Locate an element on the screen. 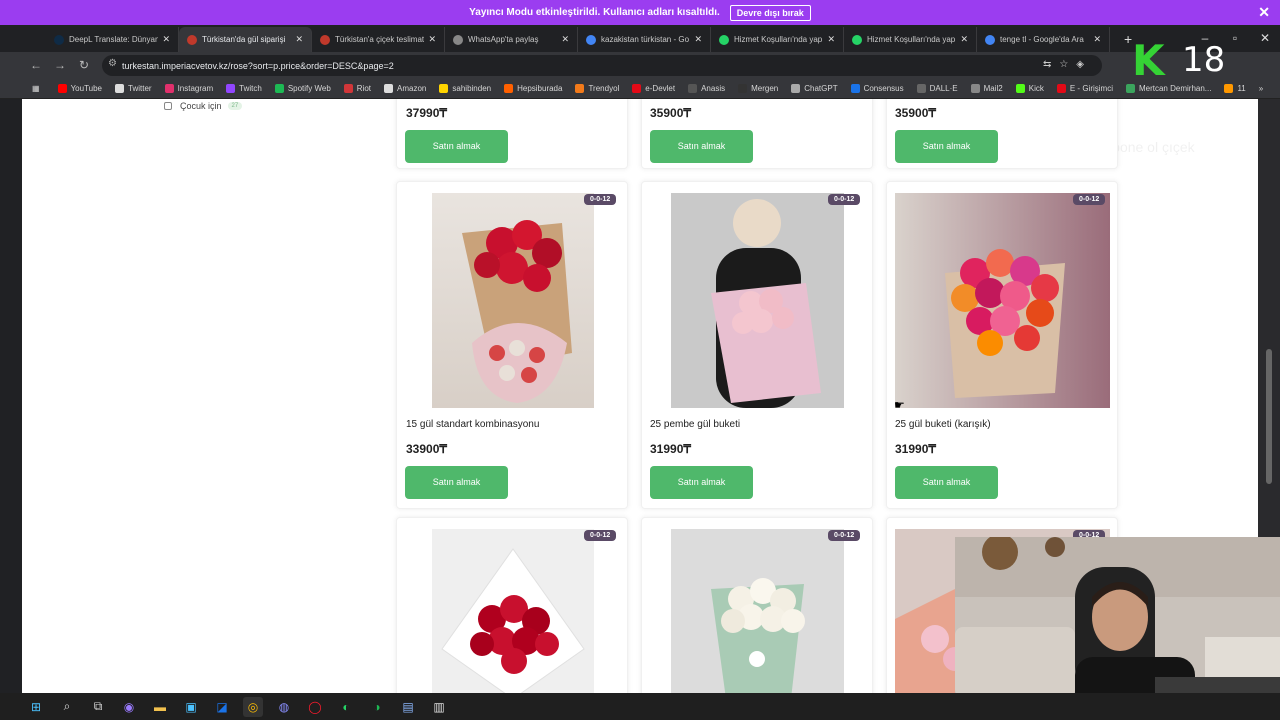 Image resolution: width=1280 pixels, height=720 pixels. bookmark-twitter: Twitter is located at coordinates (133, 88).